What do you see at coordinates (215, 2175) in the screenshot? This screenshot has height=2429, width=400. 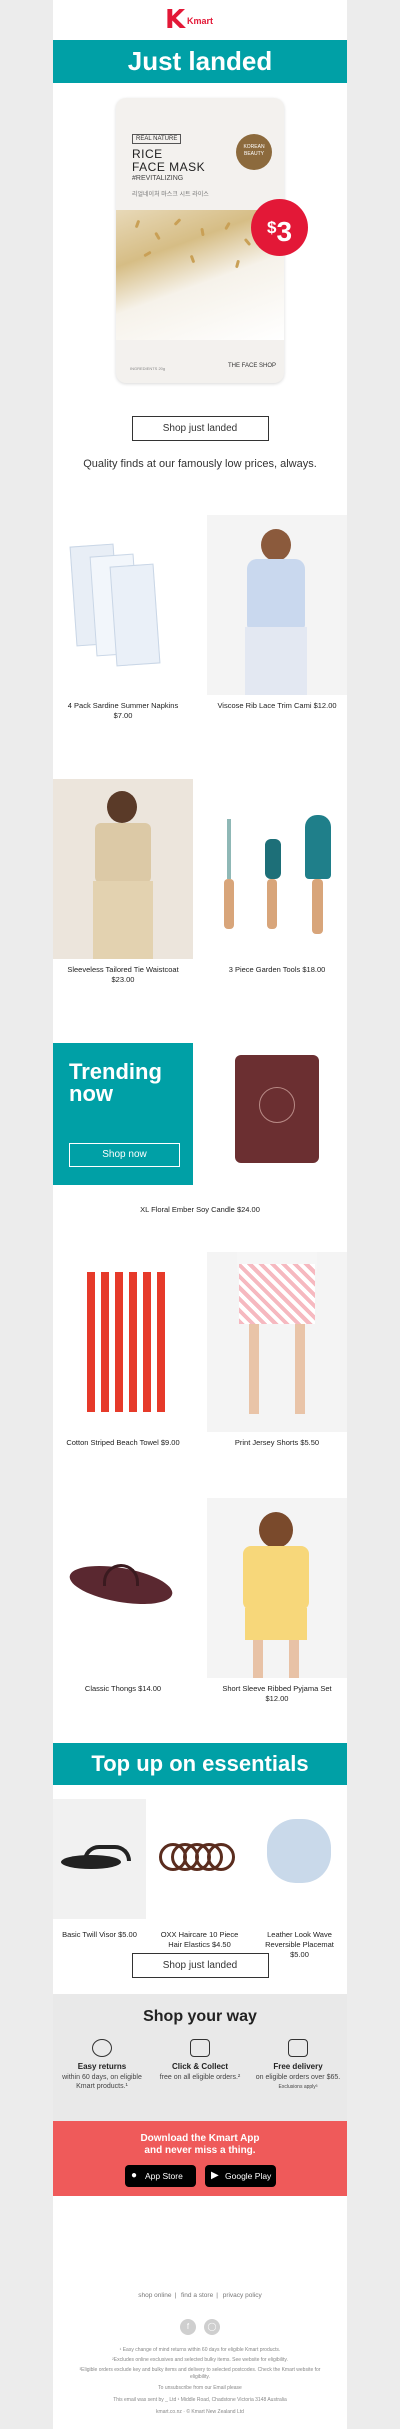 I see `google-play-icon: ▶` at bounding box center [215, 2175].